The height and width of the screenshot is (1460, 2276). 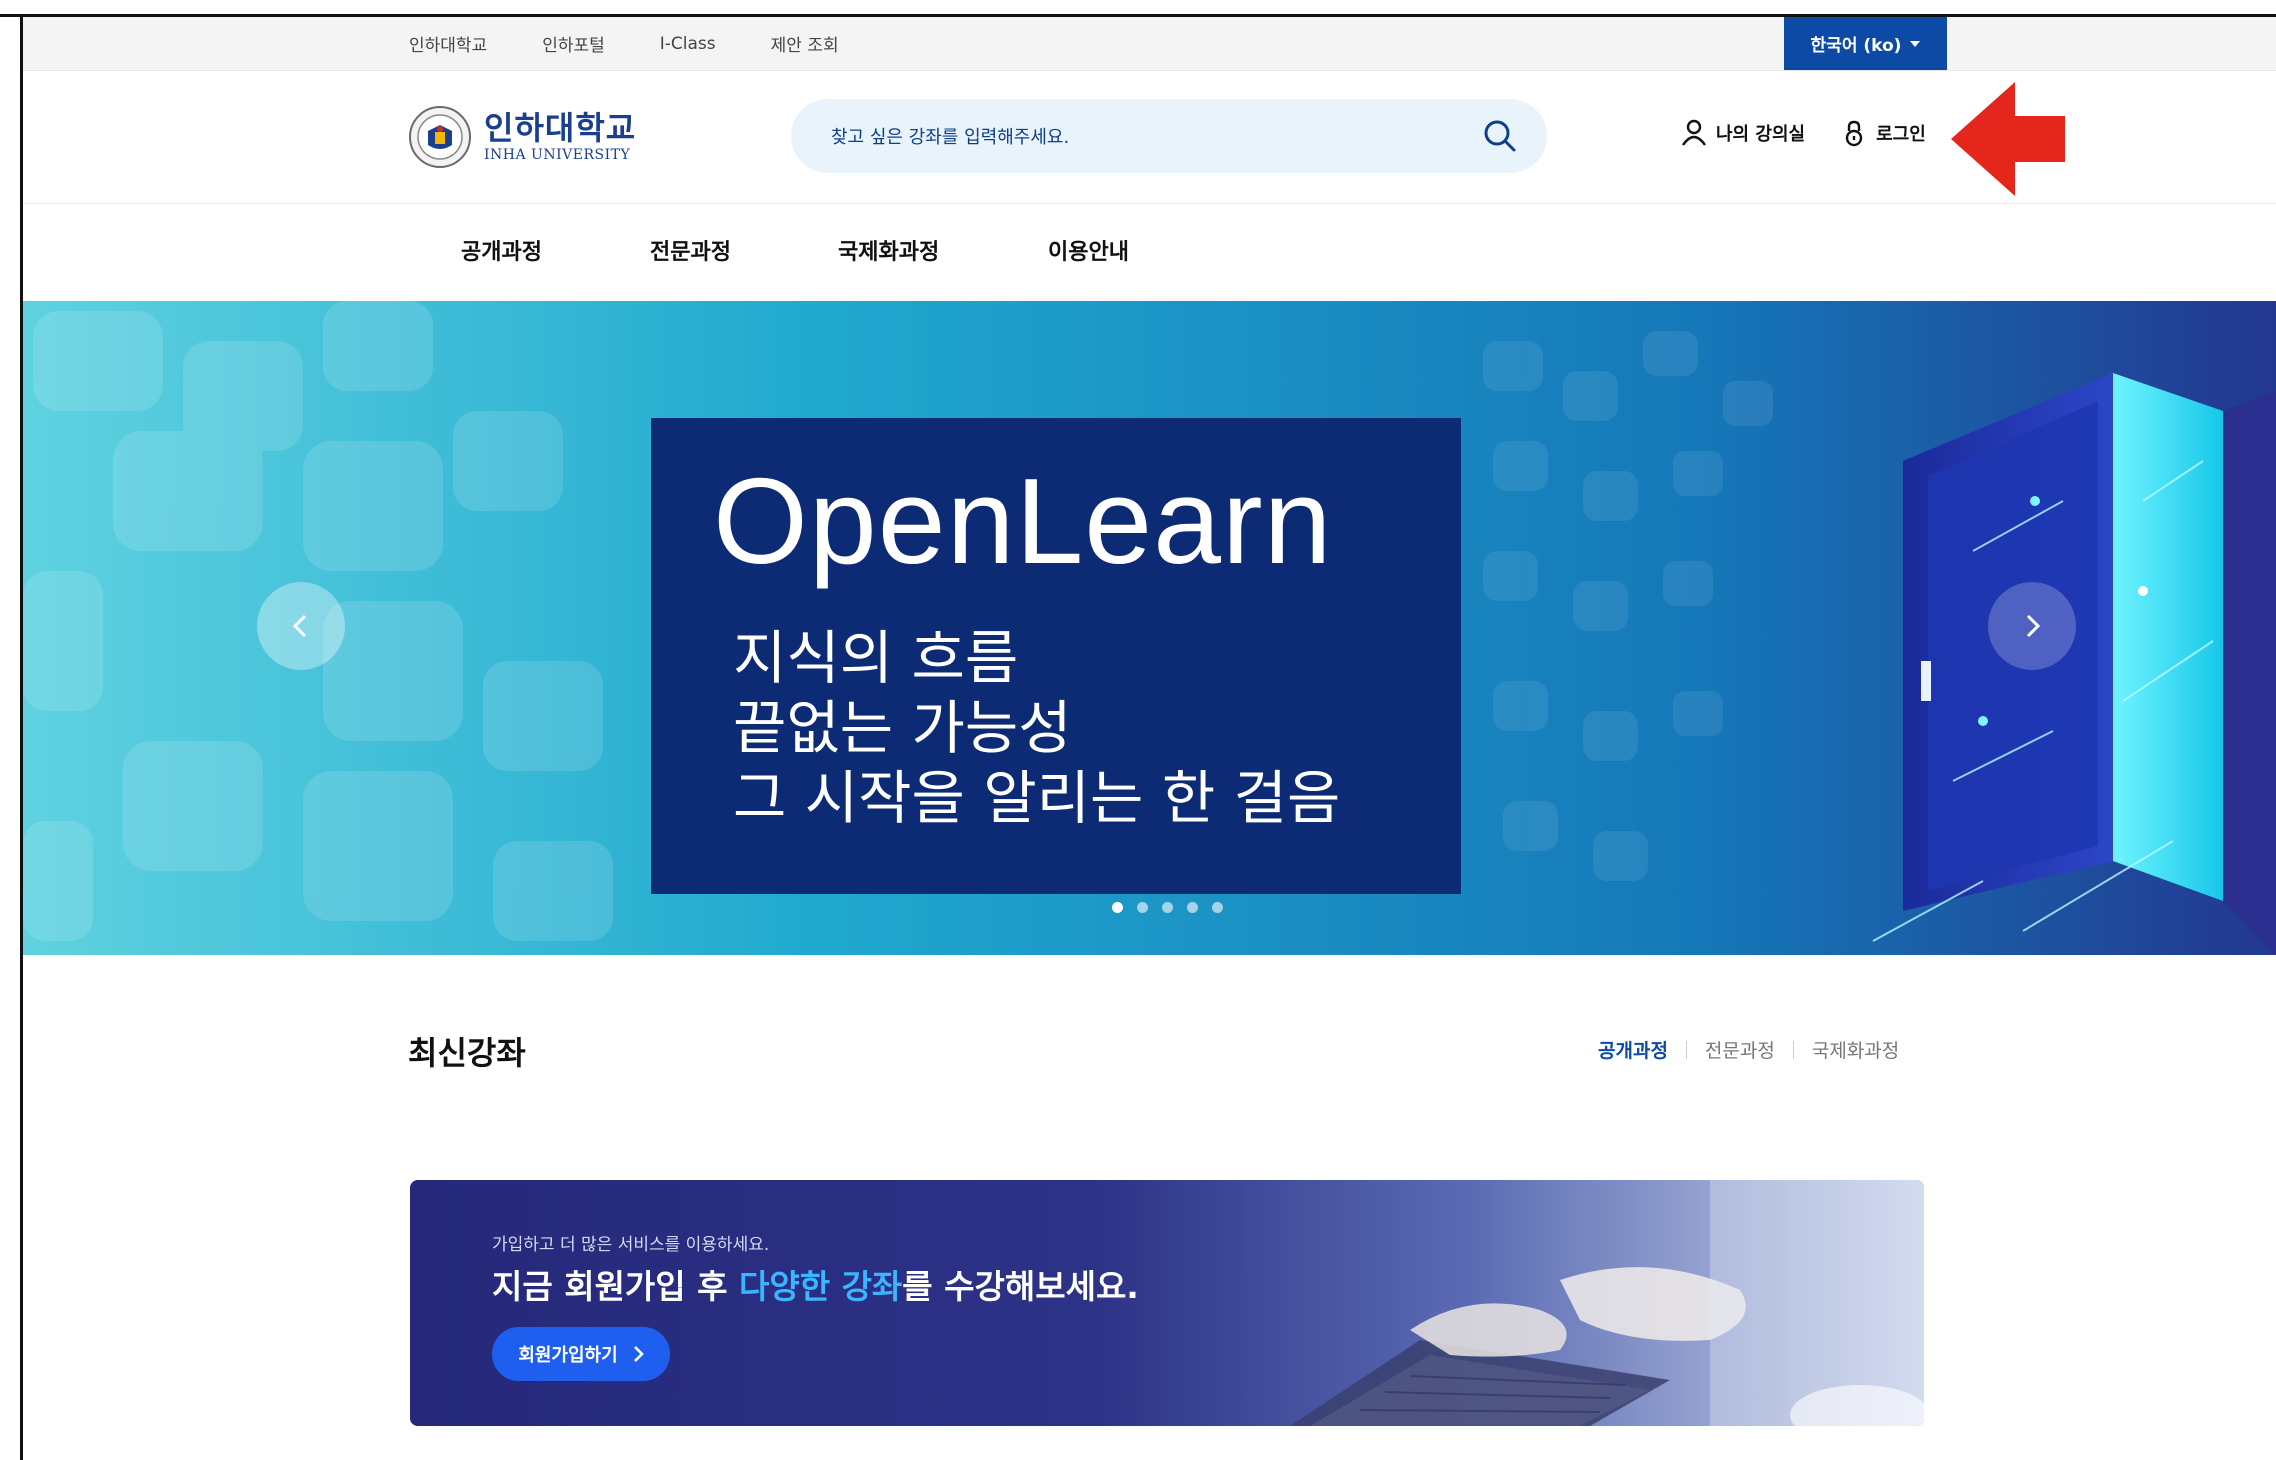 I want to click on signup-button: 회원가입하기, so click(x=581, y=1354).